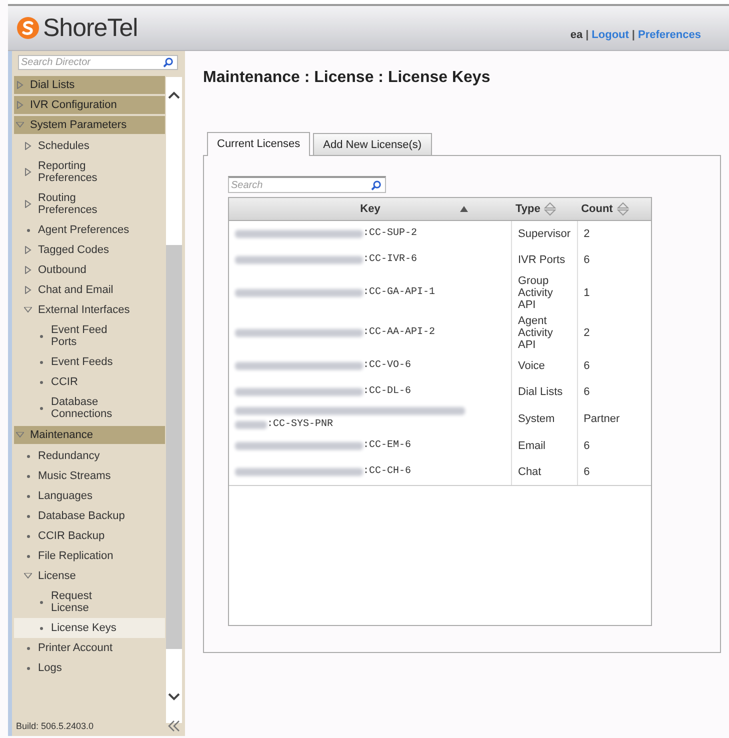  I want to click on type-cell: Voice, so click(545, 366).